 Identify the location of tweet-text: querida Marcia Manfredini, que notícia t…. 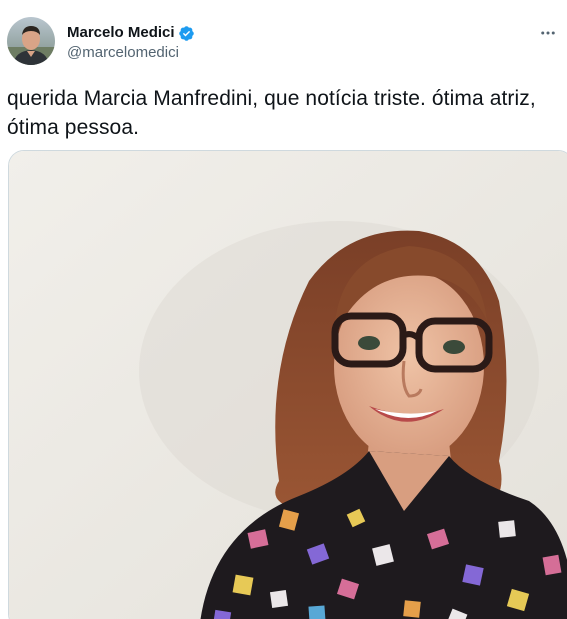
(271, 113).